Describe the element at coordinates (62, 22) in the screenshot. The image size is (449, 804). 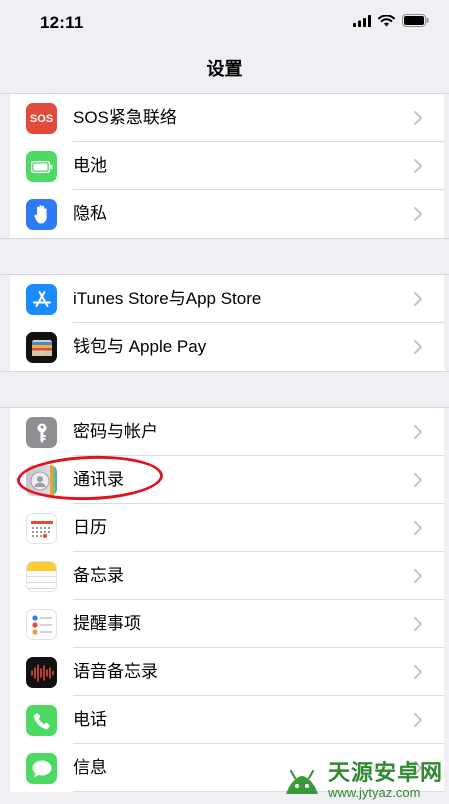
I see `status-time: 12:11` at that location.